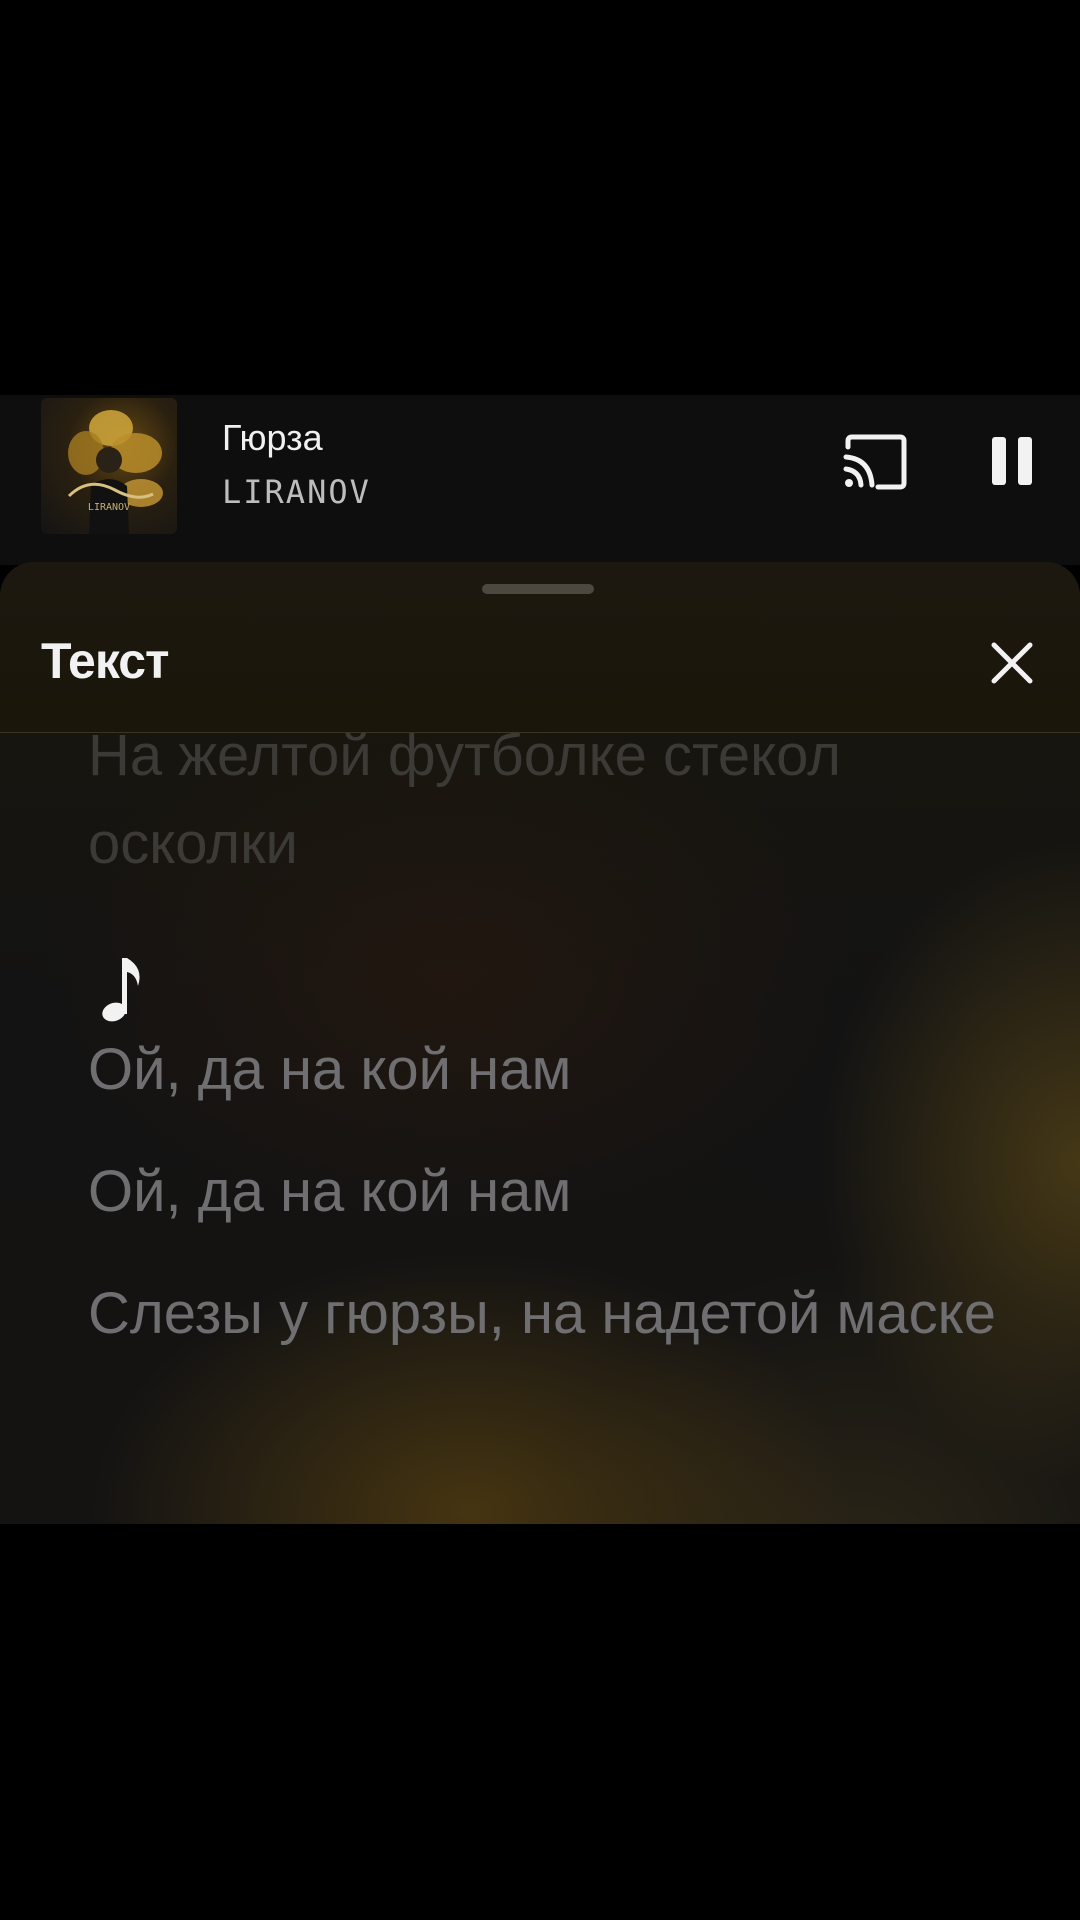  I want to click on album-cover-artist: LIRANOV, so click(109, 507).